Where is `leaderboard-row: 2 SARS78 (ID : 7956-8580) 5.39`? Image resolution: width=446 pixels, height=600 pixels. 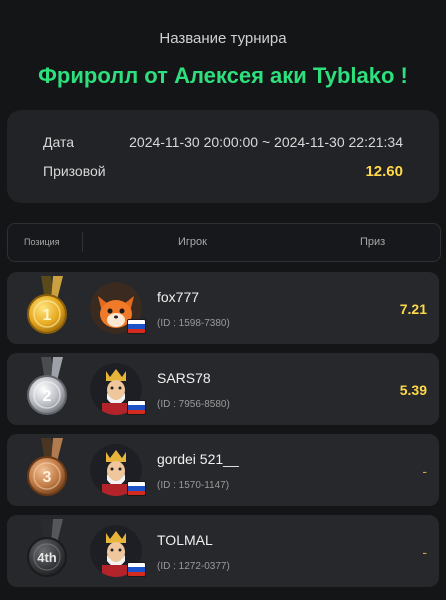
leaderboard-row: 2 SARS78 (ID : 7956-8580) 5.39 is located at coordinates (223, 389).